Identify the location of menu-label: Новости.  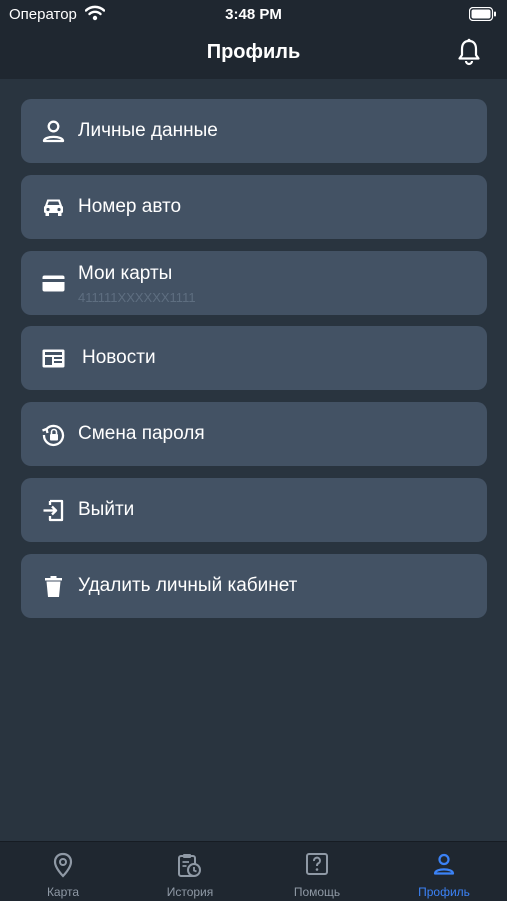
(119, 357).